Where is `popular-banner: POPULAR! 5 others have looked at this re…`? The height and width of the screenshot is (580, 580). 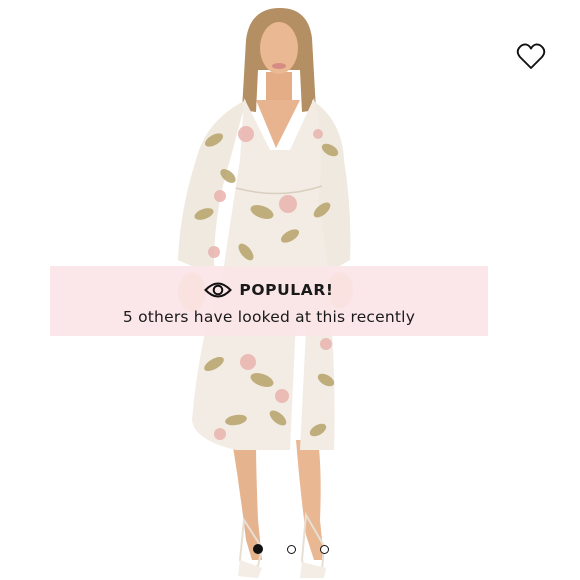 popular-banner: POPULAR! 5 others have looked at this re… is located at coordinates (269, 301).